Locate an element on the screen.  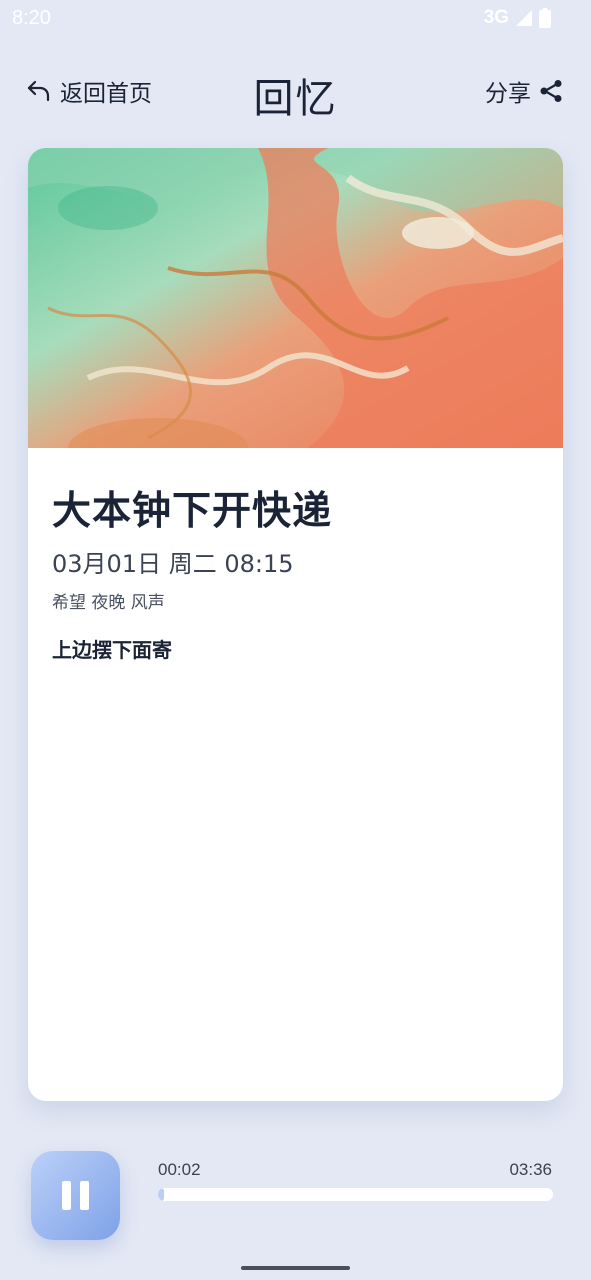
memory-title: 大本钟下开快递 is located at coordinates (192, 511).